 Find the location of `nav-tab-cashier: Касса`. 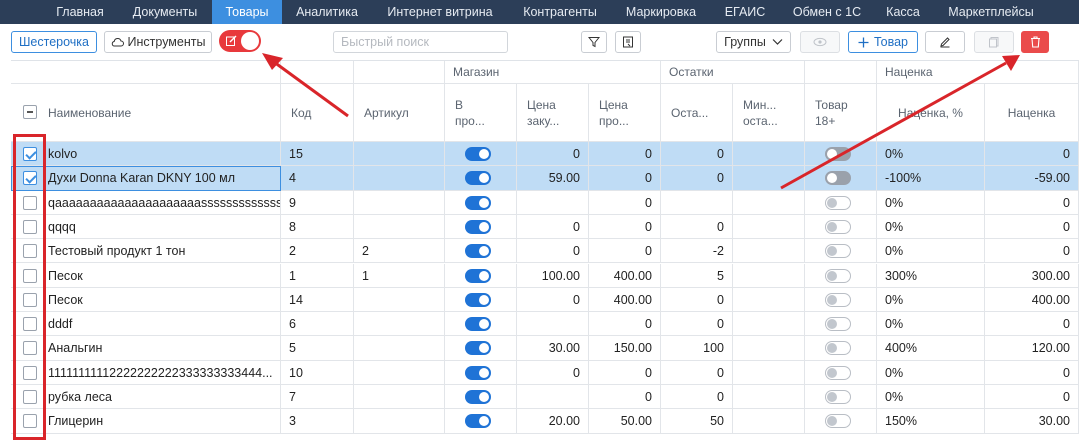

nav-tab-cashier: Касса is located at coordinates (903, 12).